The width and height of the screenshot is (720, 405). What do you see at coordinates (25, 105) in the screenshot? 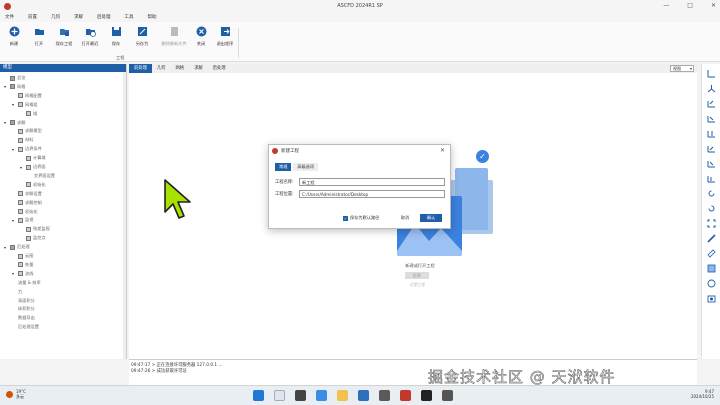
I see `tree-item: ▾ 网格组` at bounding box center [25, 105].